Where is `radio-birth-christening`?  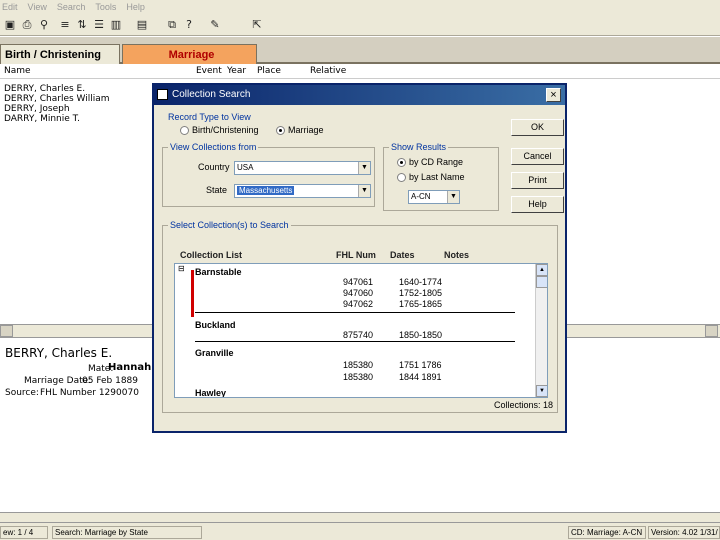
radio-birth-christening is located at coordinates (184, 130).